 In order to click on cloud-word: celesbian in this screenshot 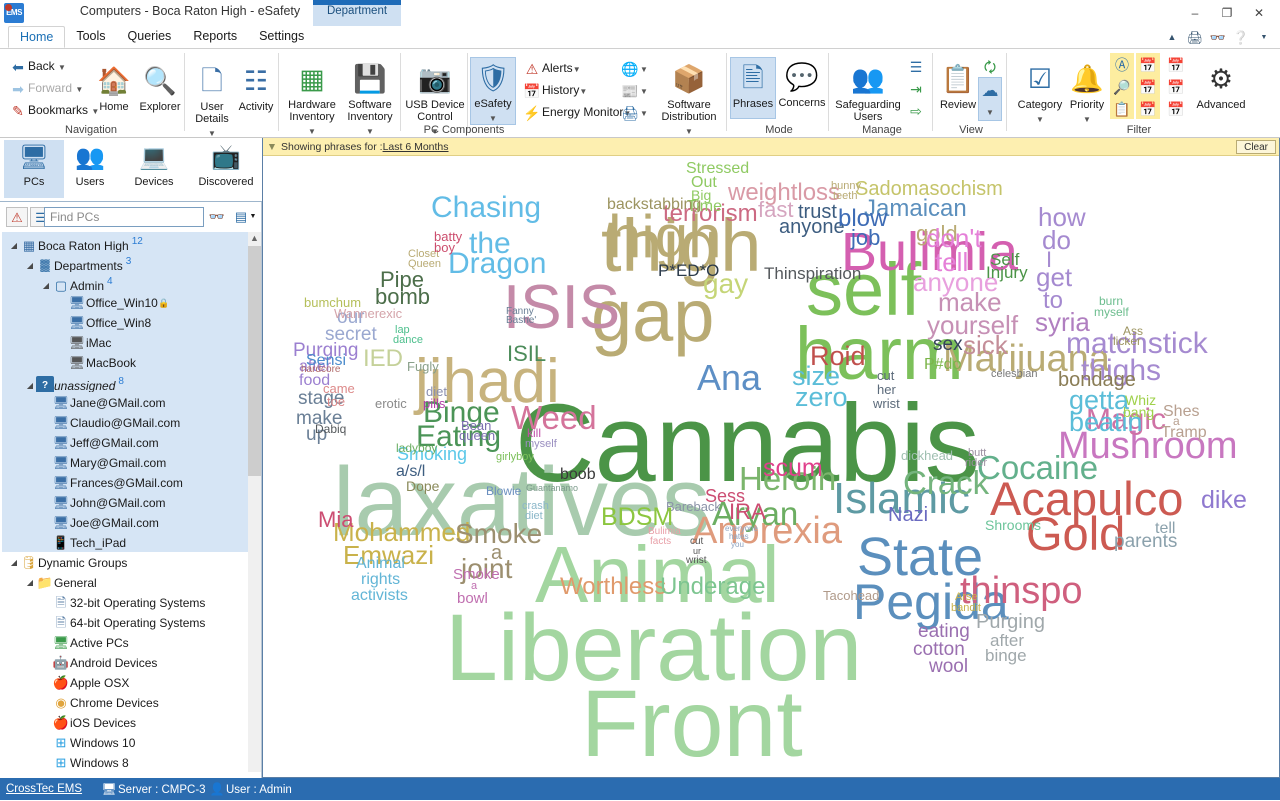, I will do `click(1014, 374)`.